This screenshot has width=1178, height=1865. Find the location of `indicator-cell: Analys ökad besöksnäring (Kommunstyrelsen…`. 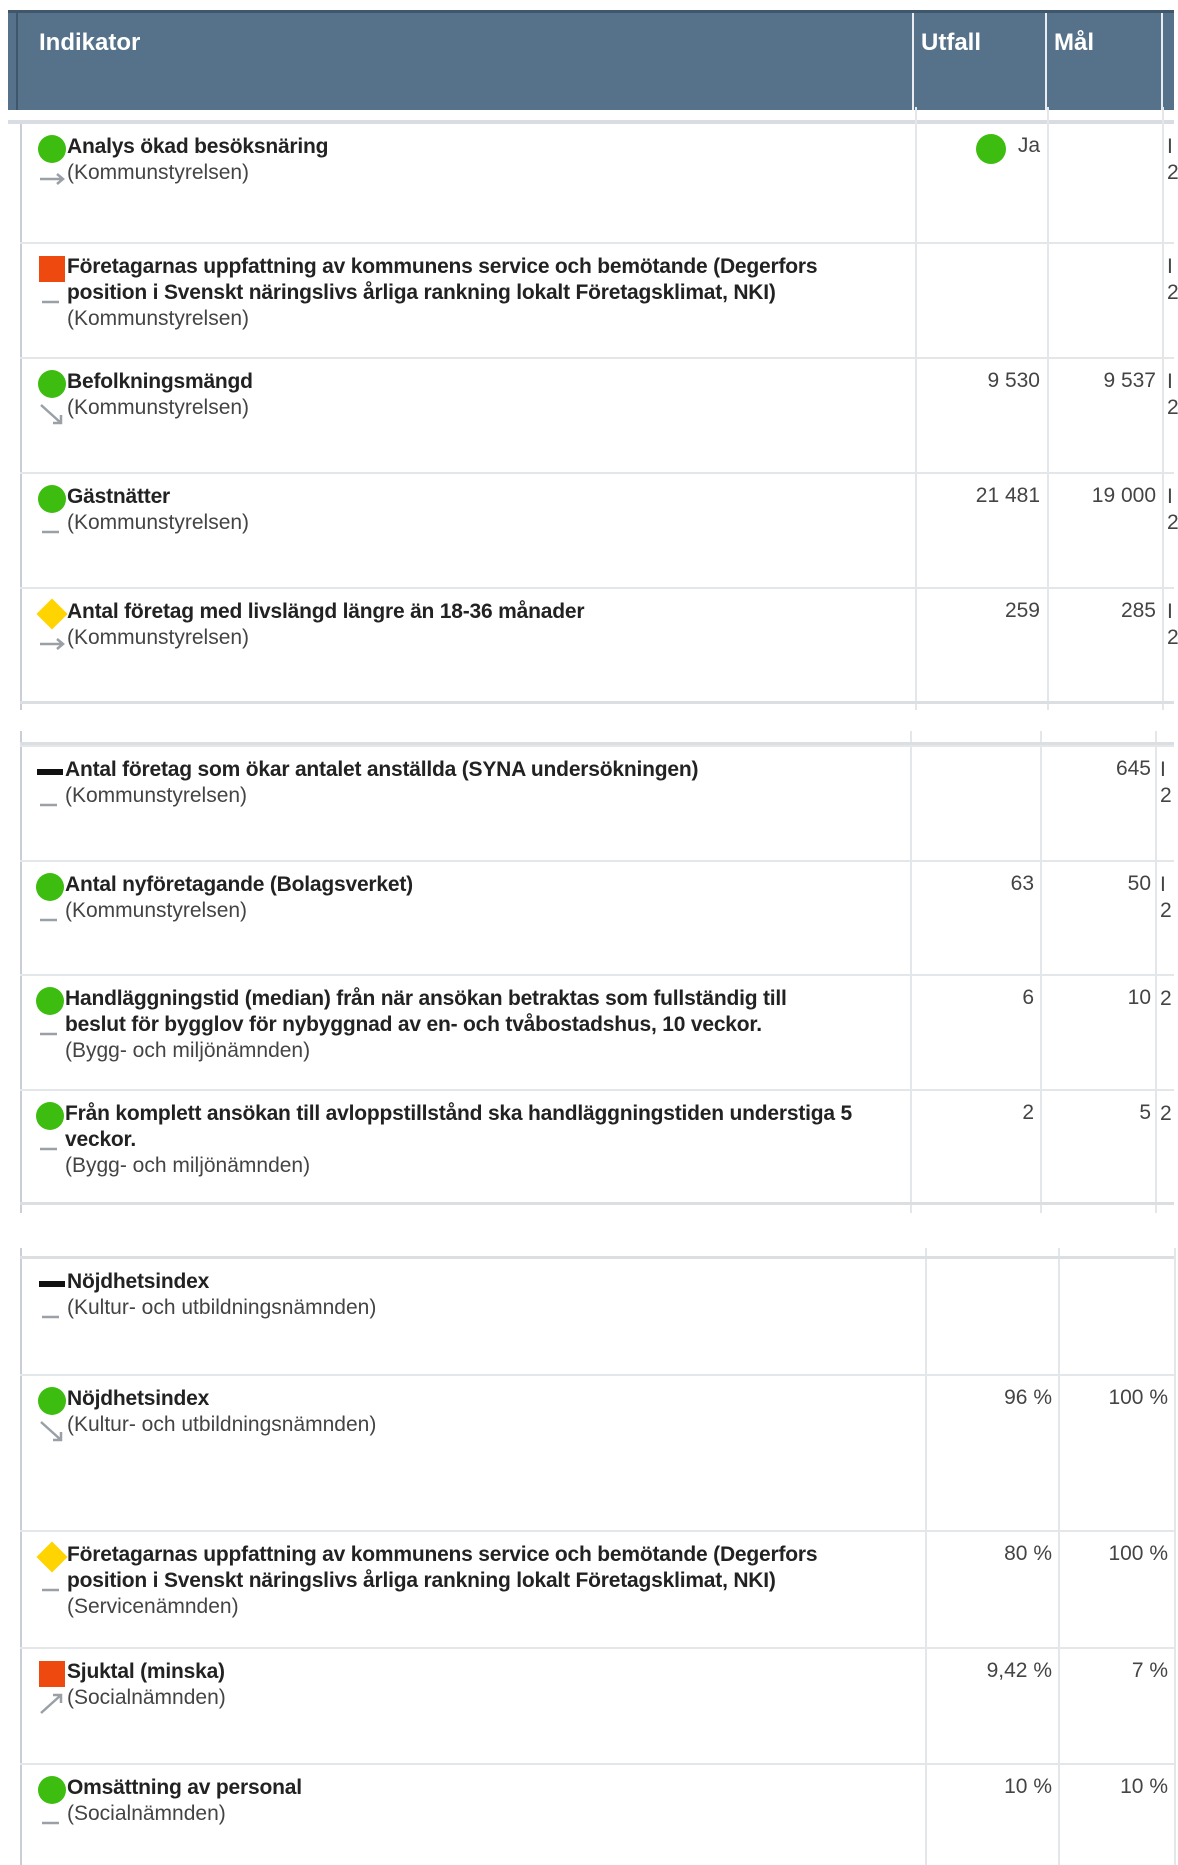

indicator-cell: Analys ökad besöksnäring (Kommunstyrelsen… is located at coordinates (457, 187).